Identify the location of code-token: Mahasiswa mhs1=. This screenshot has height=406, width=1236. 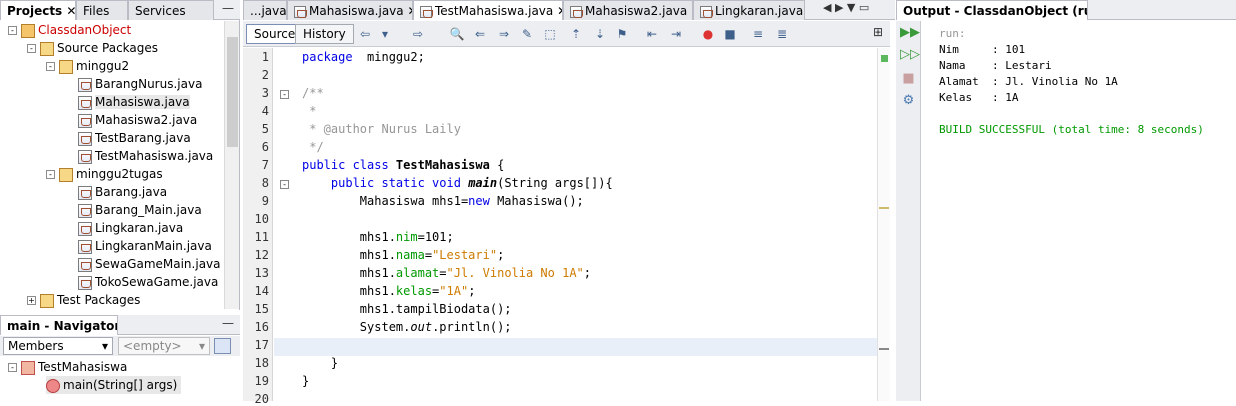
(385, 201).